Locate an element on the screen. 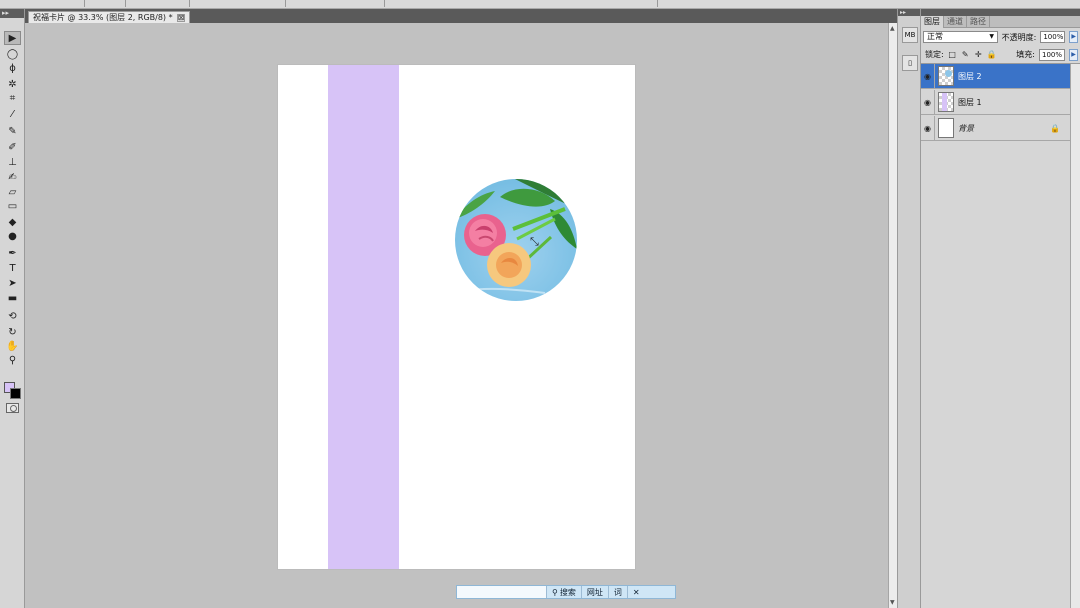 The height and width of the screenshot is (608, 1080). roses-illustration is located at coordinates (516, 236).